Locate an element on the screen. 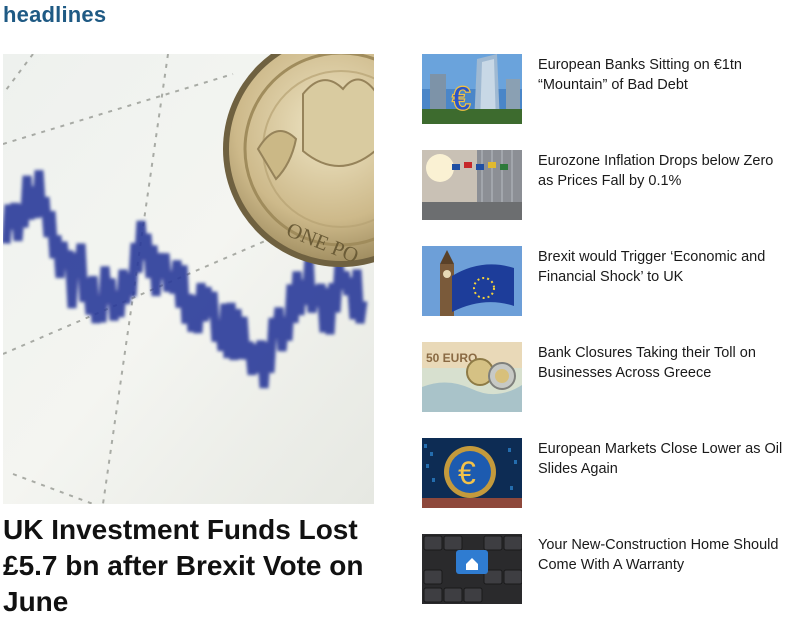 Image resolution: width=789 pixels, height=630 pixels. euro-symbol: € is located at coordinates (467, 473).